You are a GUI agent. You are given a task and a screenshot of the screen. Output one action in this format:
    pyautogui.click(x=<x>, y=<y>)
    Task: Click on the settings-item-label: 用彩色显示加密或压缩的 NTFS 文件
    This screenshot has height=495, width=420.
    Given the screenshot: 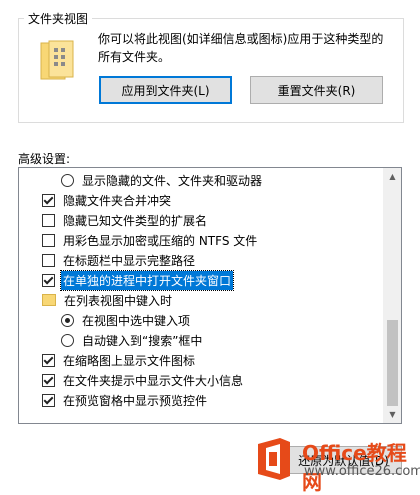 What is the action you would take?
    pyautogui.click(x=160, y=240)
    